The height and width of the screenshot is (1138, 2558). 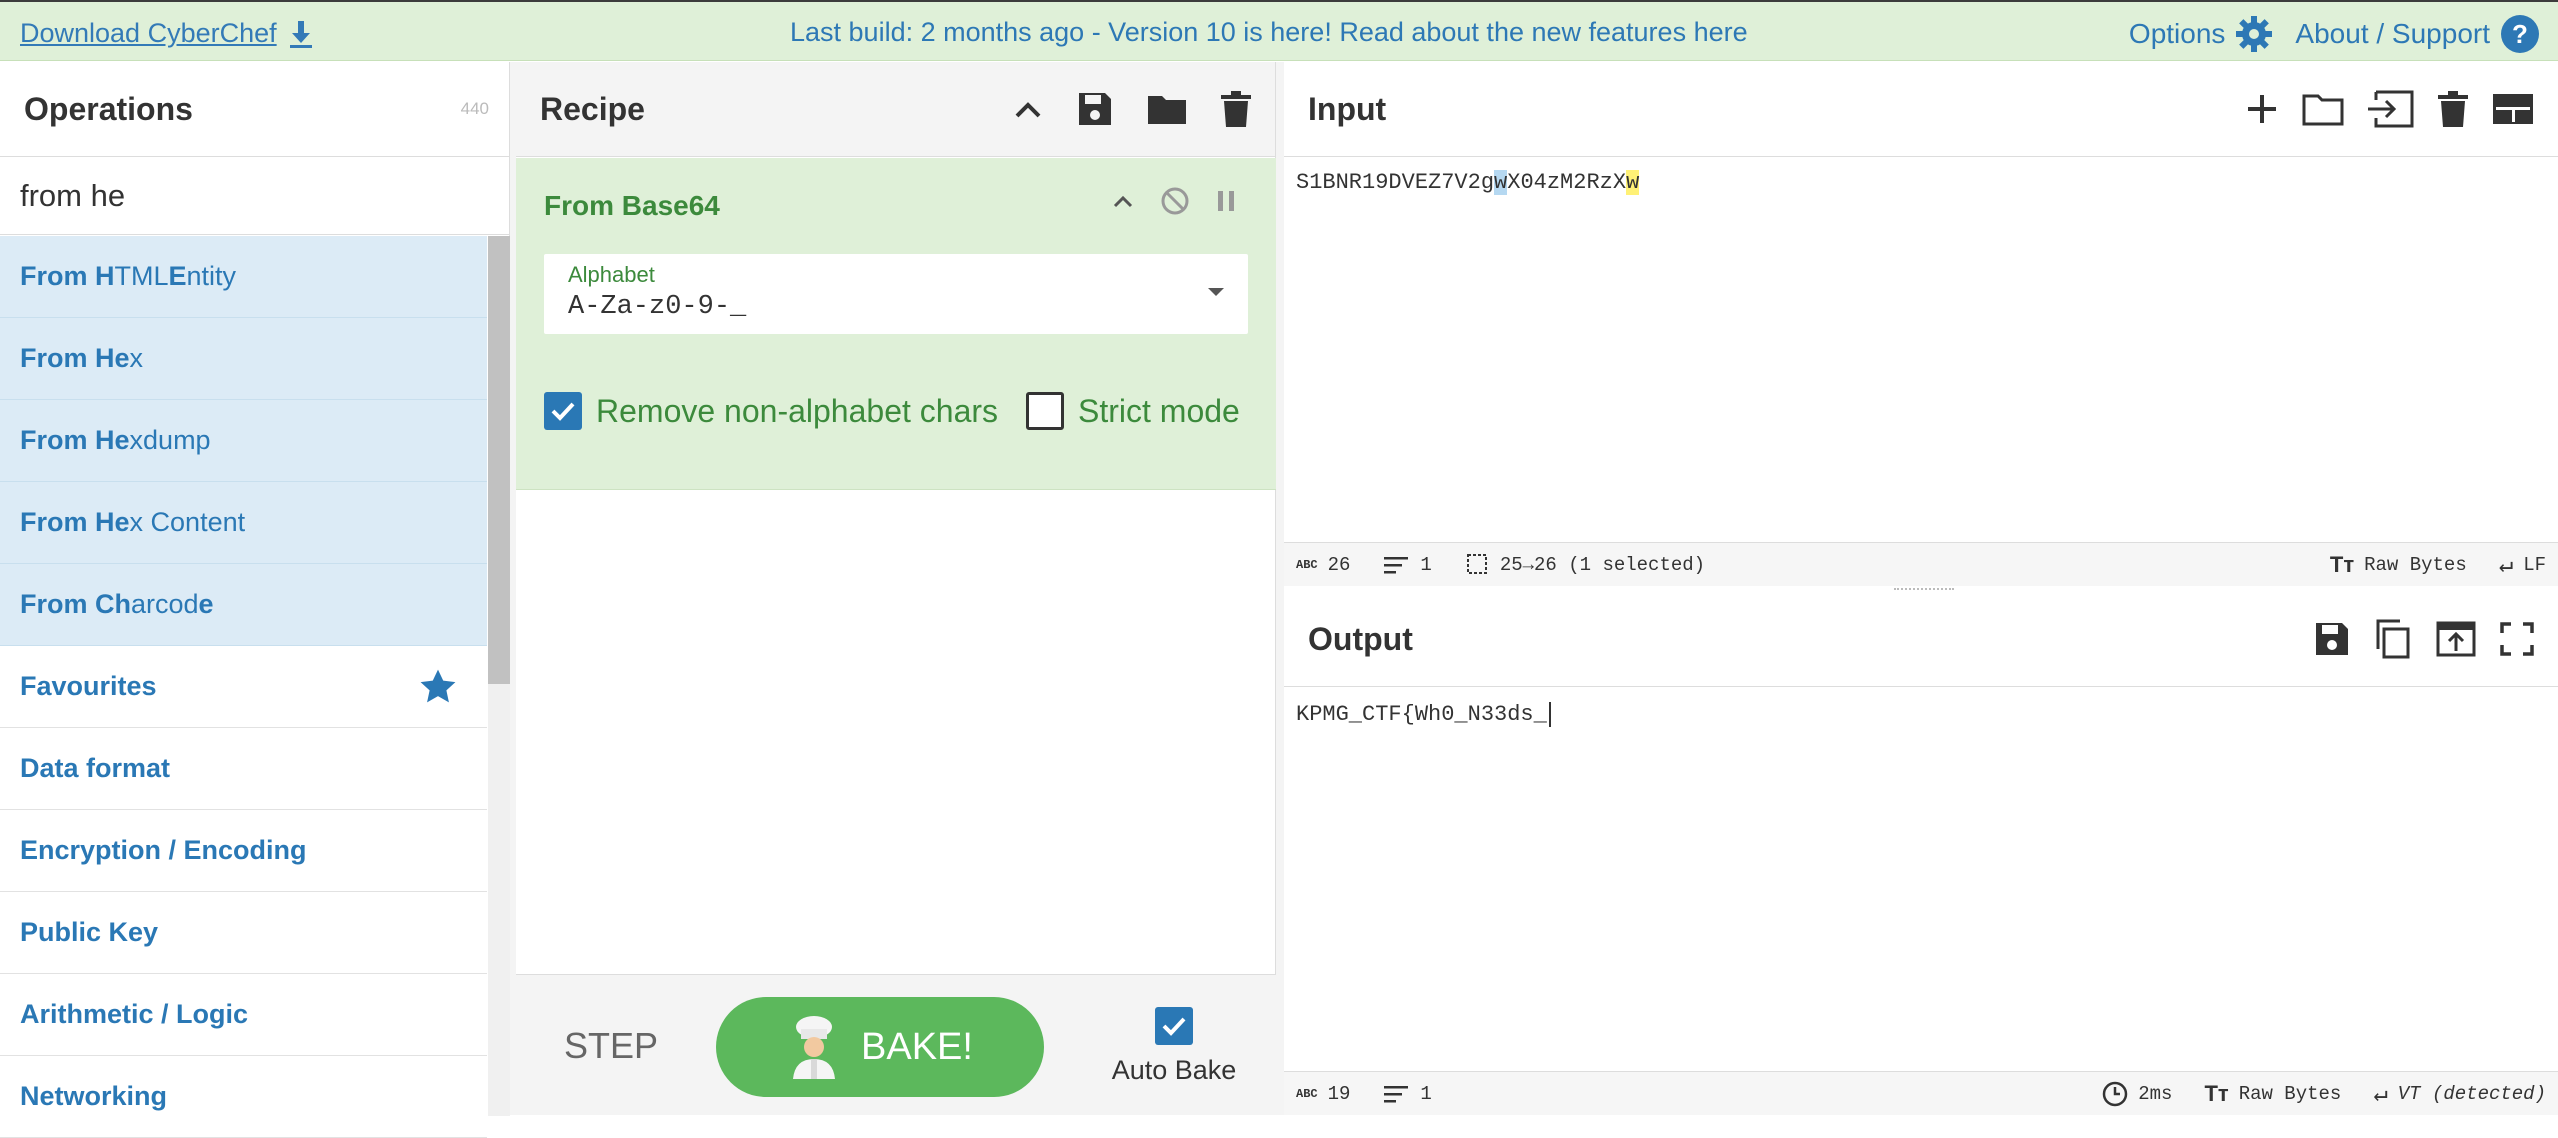 What do you see at coordinates (243, 933) in the screenshot?
I see `category-item: Public Key` at bounding box center [243, 933].